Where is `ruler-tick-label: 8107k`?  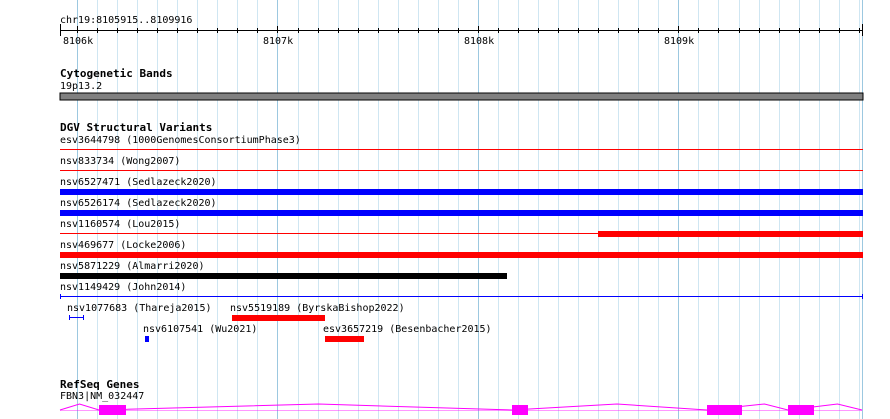
ruler-tick-label: 8107k is located at coordinates (278, 41).